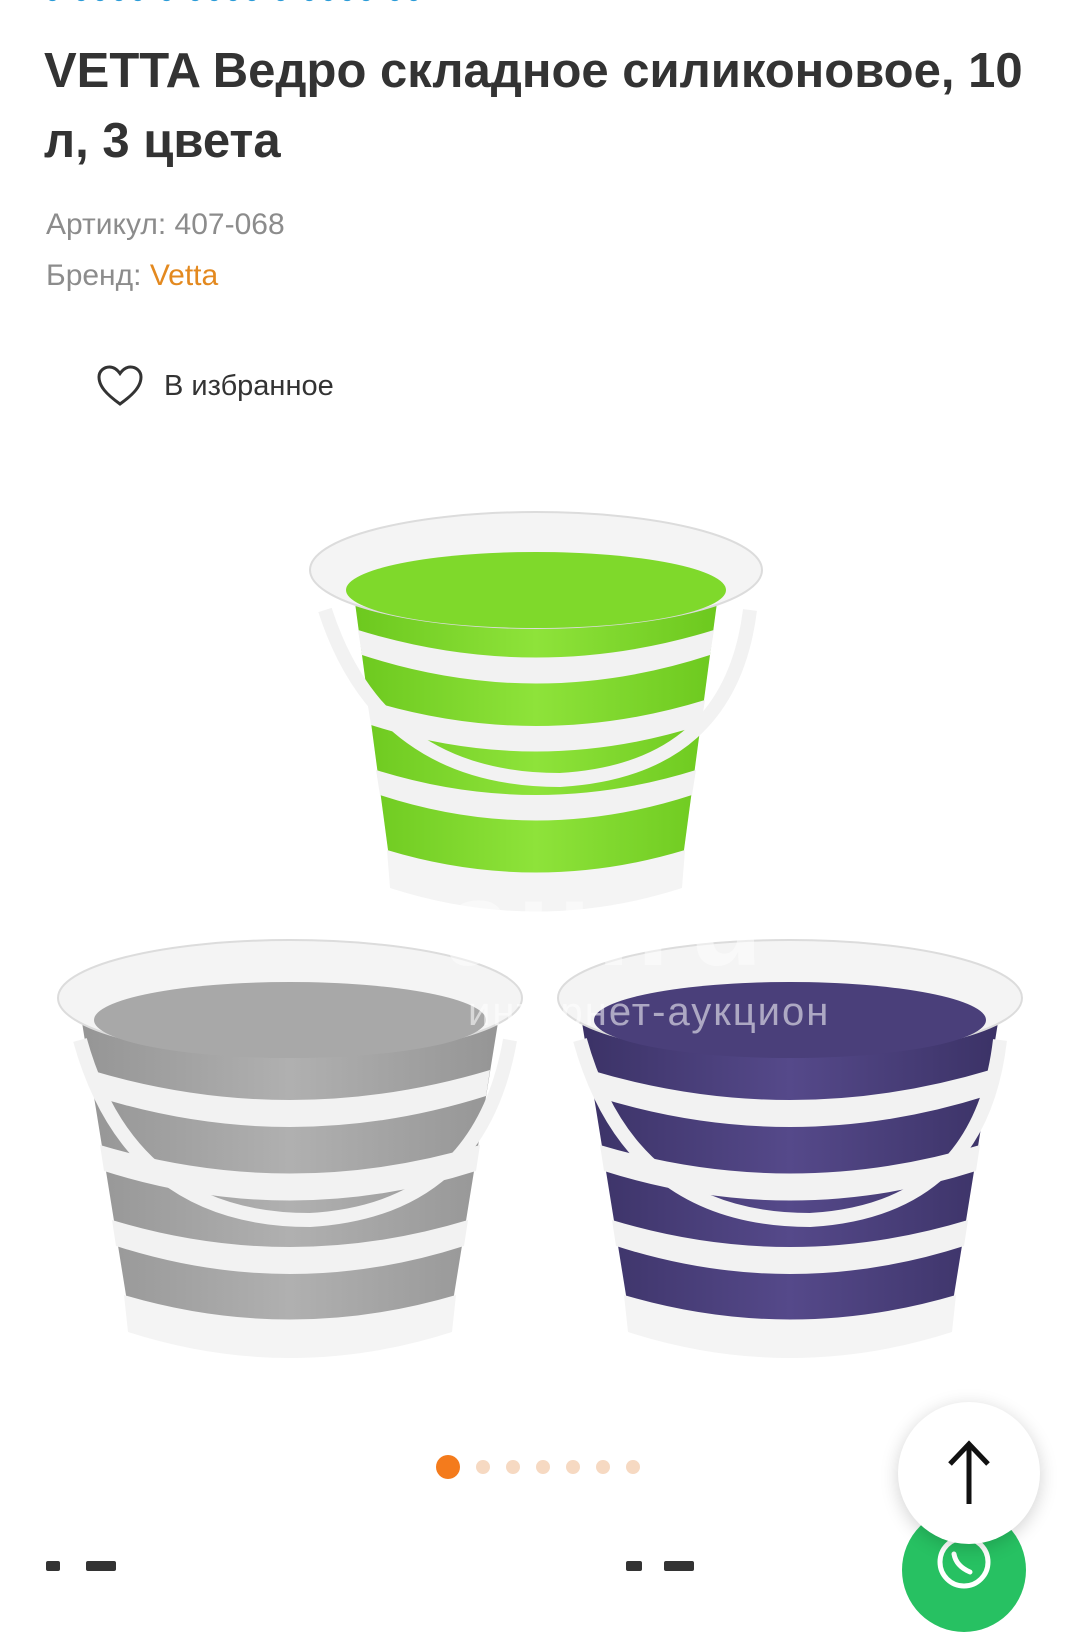 The height and width of the screenshot is (1632, 1080). I want to click on bottom-content-cutoff, so click(446, 1564).